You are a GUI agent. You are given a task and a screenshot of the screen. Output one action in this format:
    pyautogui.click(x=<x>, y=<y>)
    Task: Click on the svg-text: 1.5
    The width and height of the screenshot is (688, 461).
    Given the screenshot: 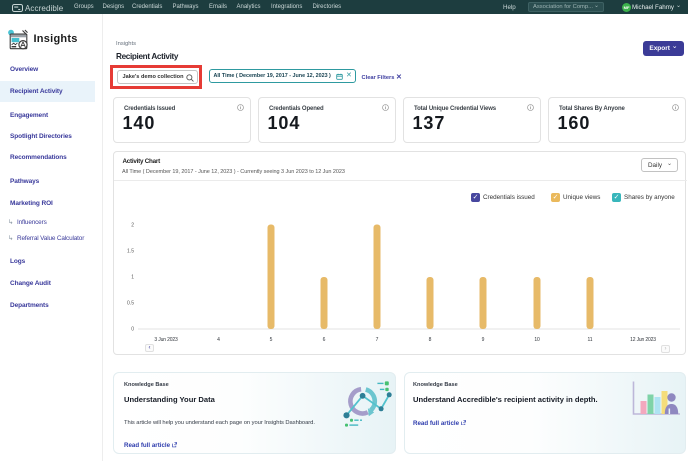 What is the action you would take?
    pyautogui.click(x=130, y=252)
    